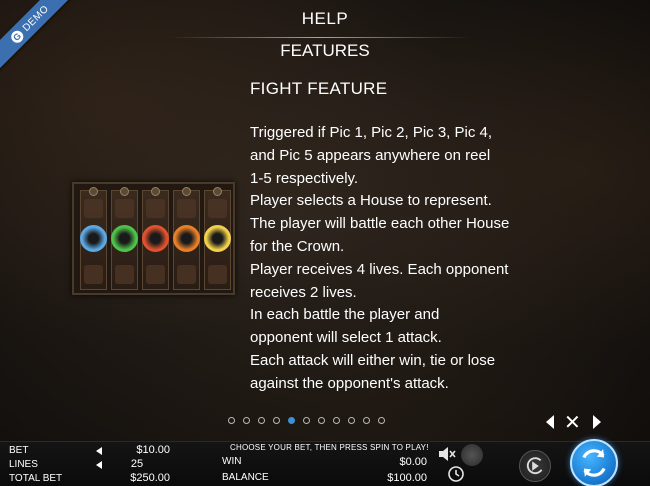 The image size is (650, 486). Describe the element at coordinates (153, 450) in the screenshot. I see `bet-value: $10.00` at that location.